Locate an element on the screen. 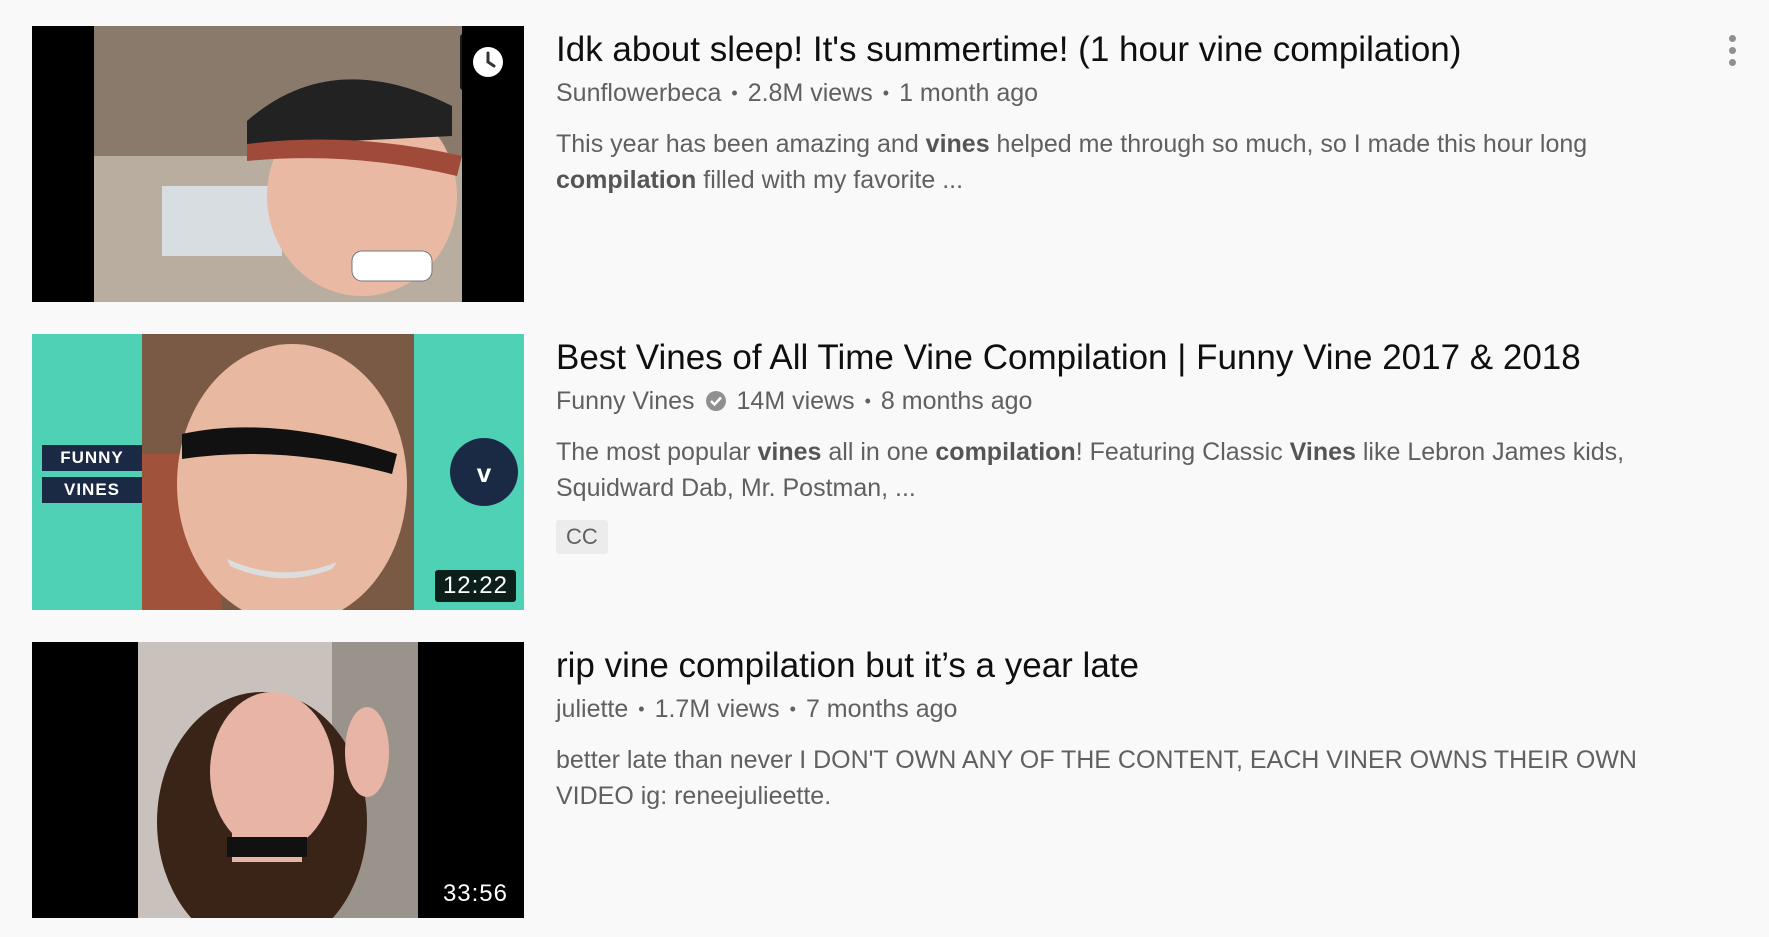 The image size is (1769, 937). upload-age: 8 months ago is located at coordinates (956, 401).